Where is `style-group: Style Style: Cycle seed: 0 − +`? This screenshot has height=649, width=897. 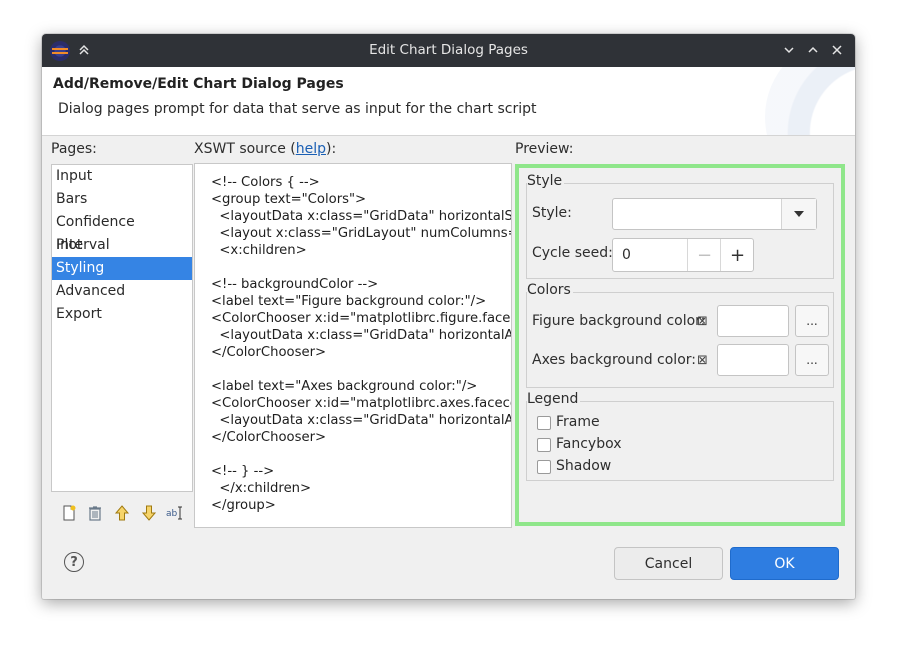
style-group: Style Style: Cycle seed: 0 − + is located at coordinates (680, 226).